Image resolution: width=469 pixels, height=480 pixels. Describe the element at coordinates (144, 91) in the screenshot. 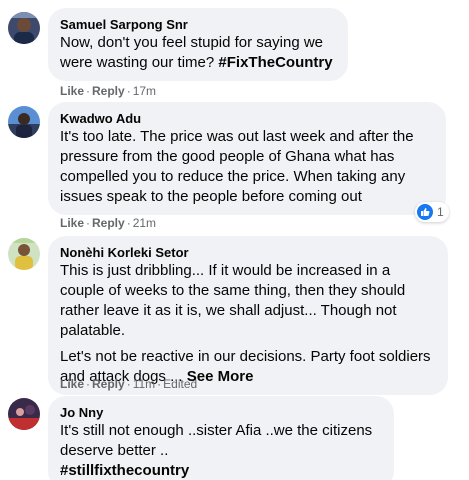

I see `comment-timestamp: 17m` at that location.